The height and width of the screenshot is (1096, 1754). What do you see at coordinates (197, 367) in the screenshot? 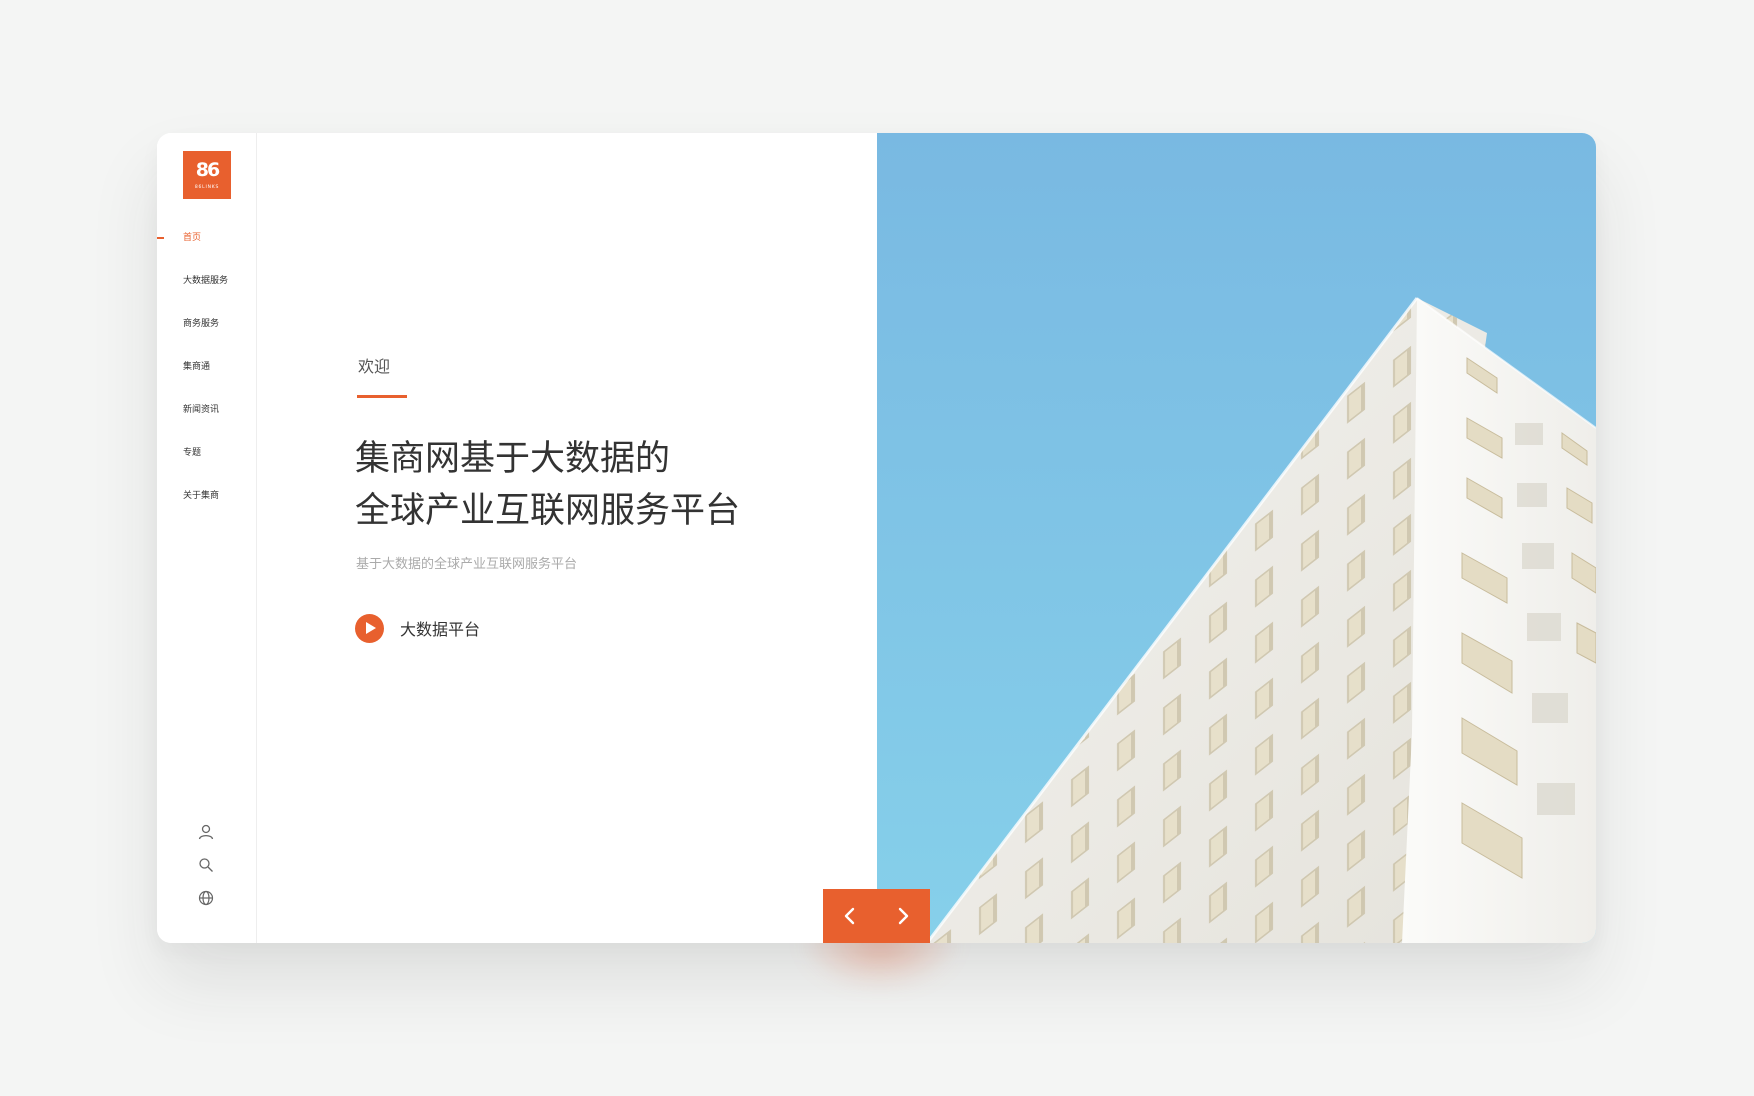
I see `sidebar-item-label: 集商通` at bounding box center [197, 367].